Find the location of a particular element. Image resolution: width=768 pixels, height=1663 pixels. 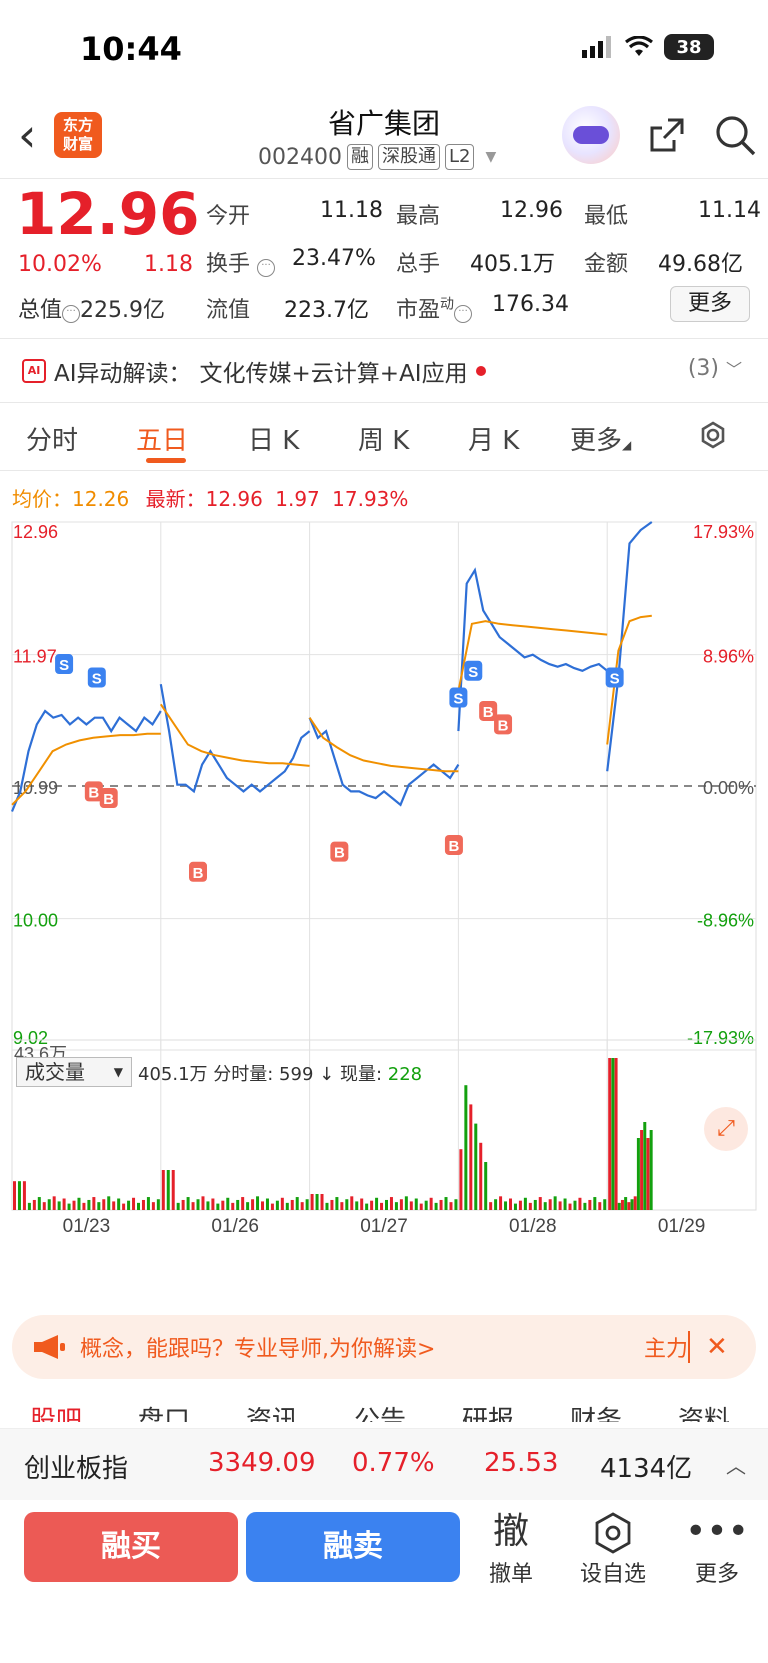

tab-intraday: 分时 is located at coordinates (52, 438).